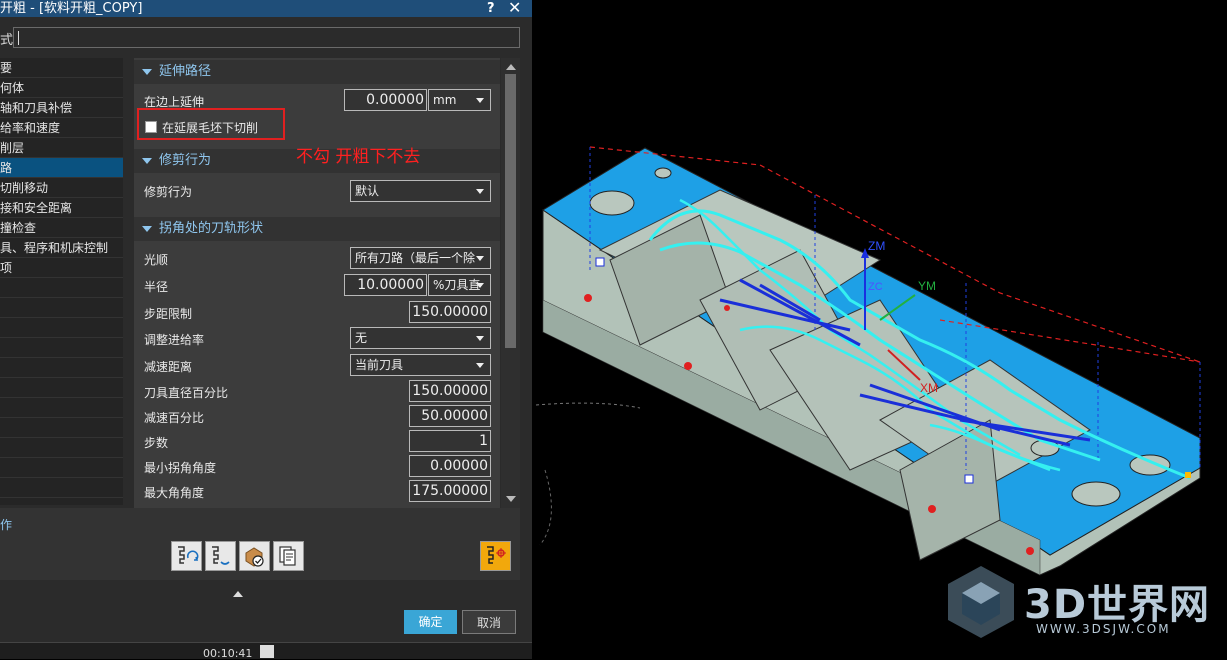 The image size is (1227, 660). Describe the element at coordinates (156, 287) in the screenshot. I see `radius-label: 半径` at that location.